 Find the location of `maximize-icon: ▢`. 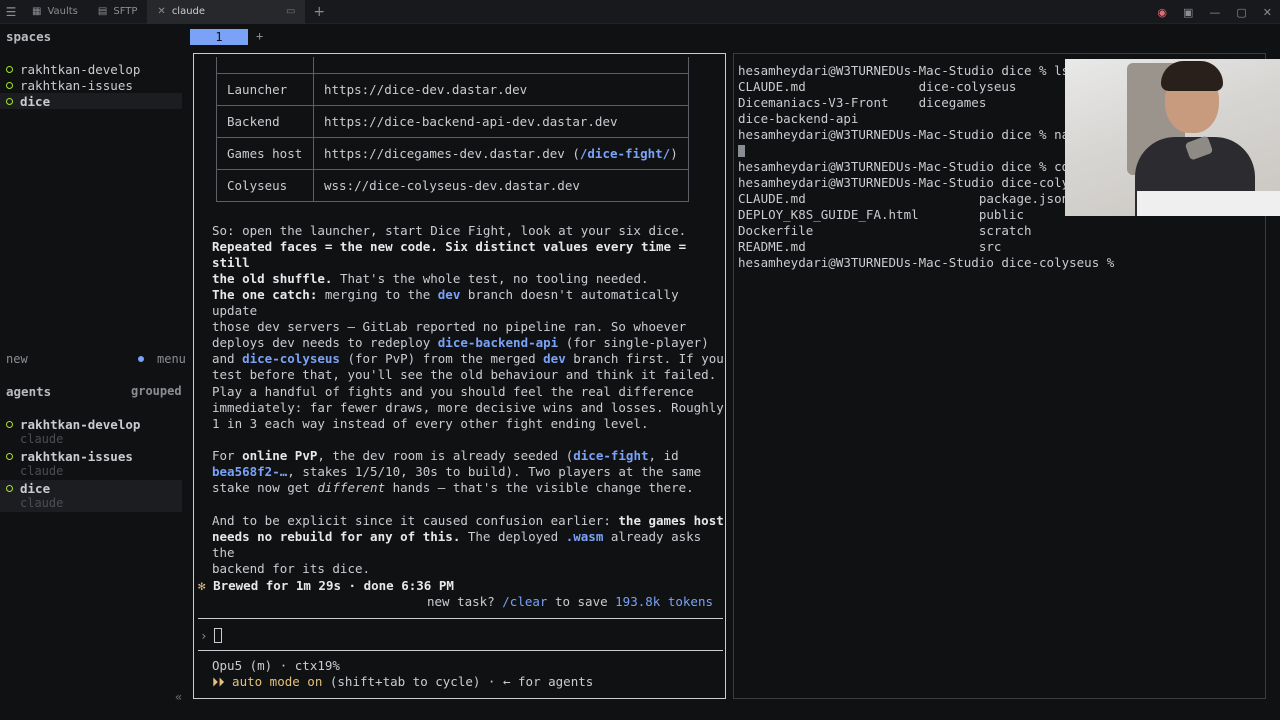

maximize-icon: ▢ is located at coordinates (1241, 12).